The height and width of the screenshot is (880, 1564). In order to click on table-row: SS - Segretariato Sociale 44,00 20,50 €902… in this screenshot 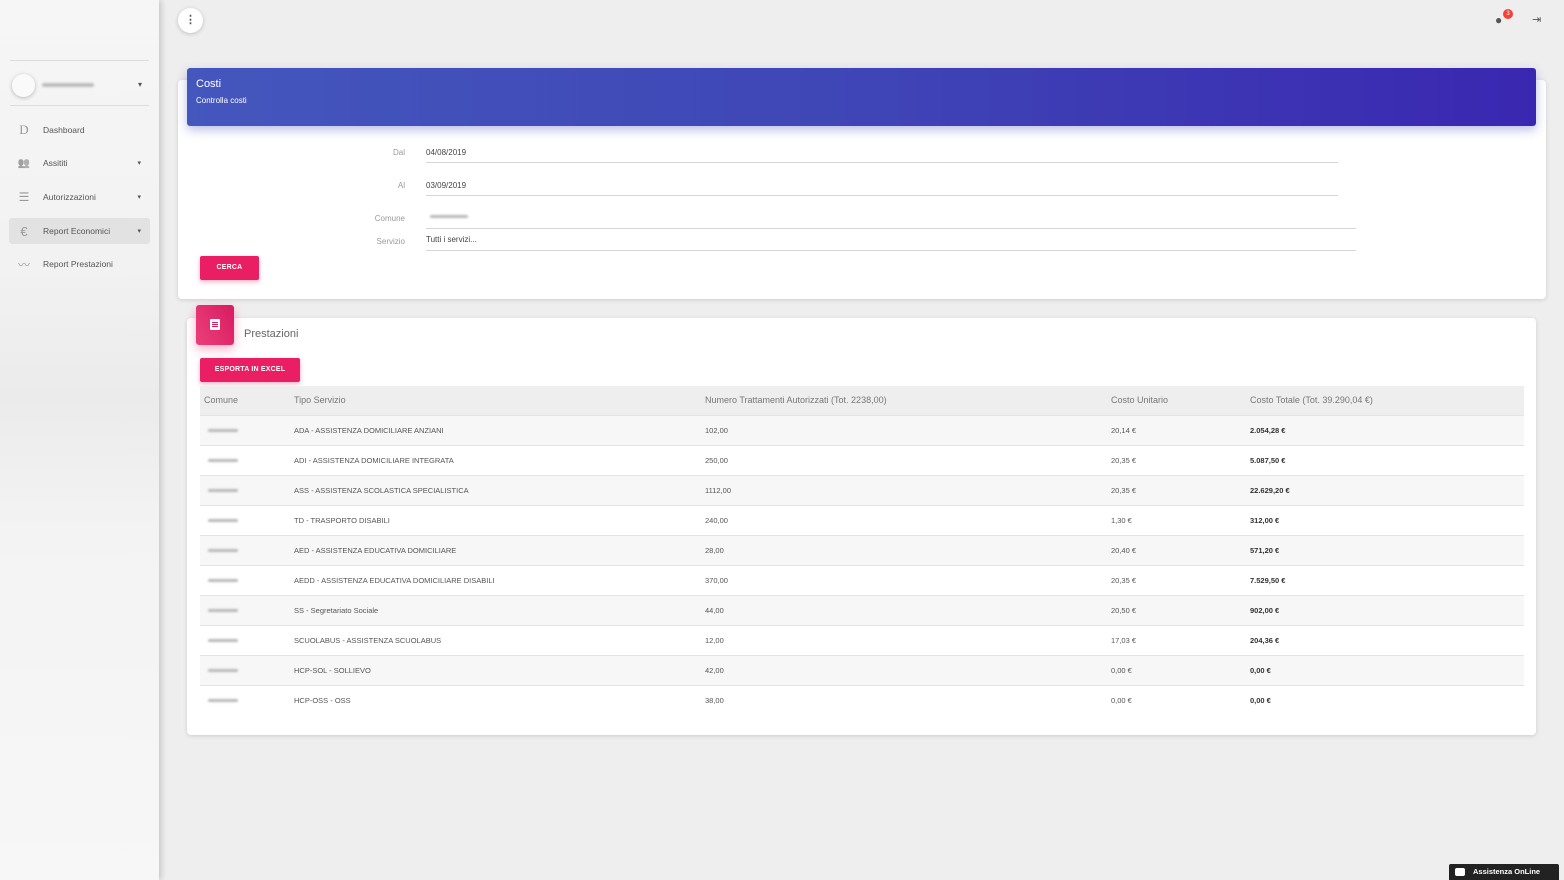, I will do `click(862, 609)`.